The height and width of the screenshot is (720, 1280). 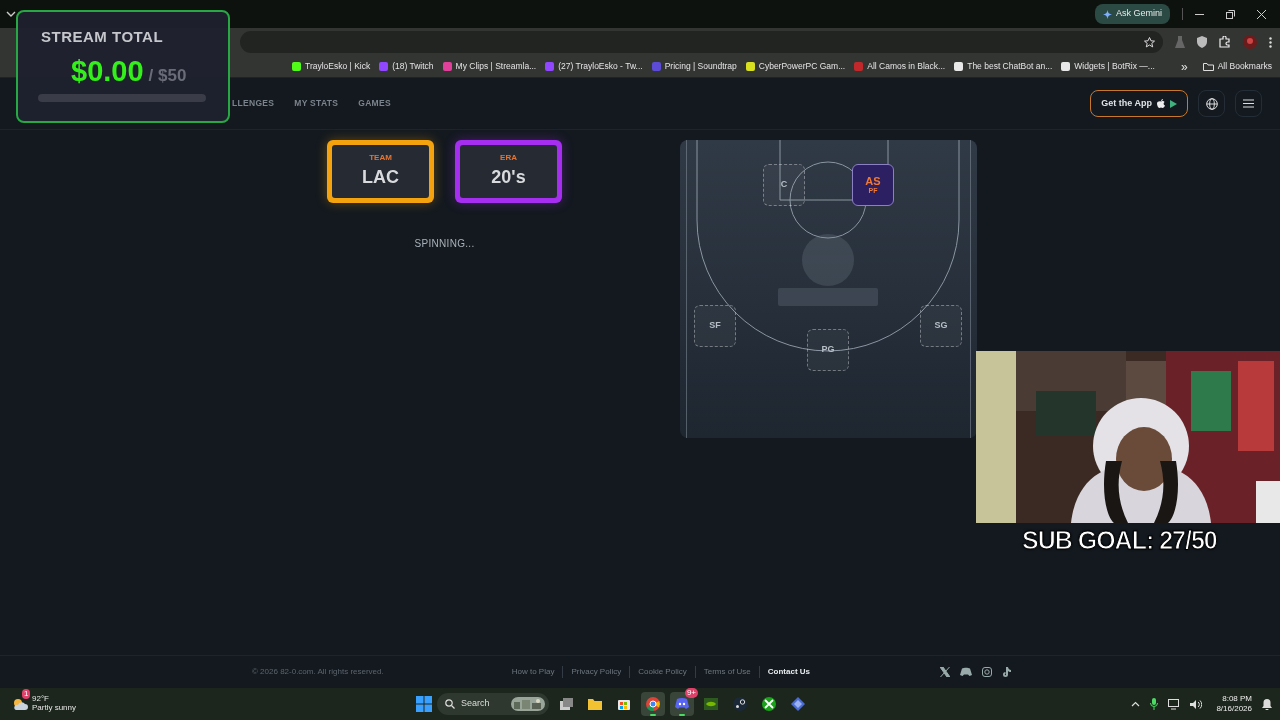 What do you see at coordinates (798, 704) in the screenshot?
I see `cube-icon` at bounding box center [798, 704].